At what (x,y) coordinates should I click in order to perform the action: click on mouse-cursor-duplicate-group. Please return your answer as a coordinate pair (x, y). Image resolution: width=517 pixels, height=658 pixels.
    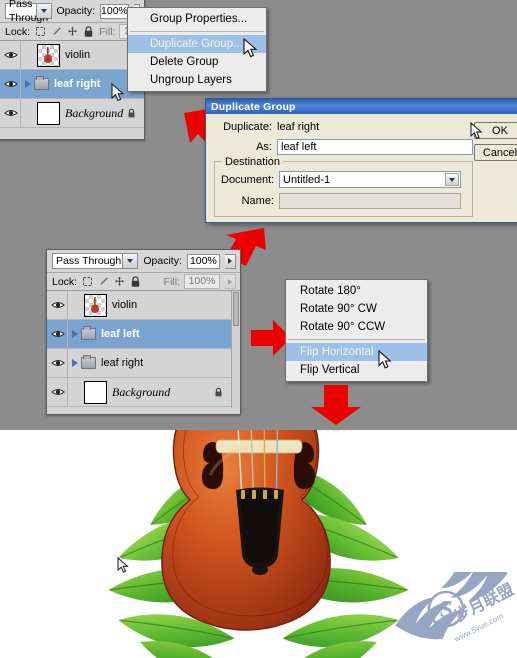
    Looking at the image, I should click on (250, 48).